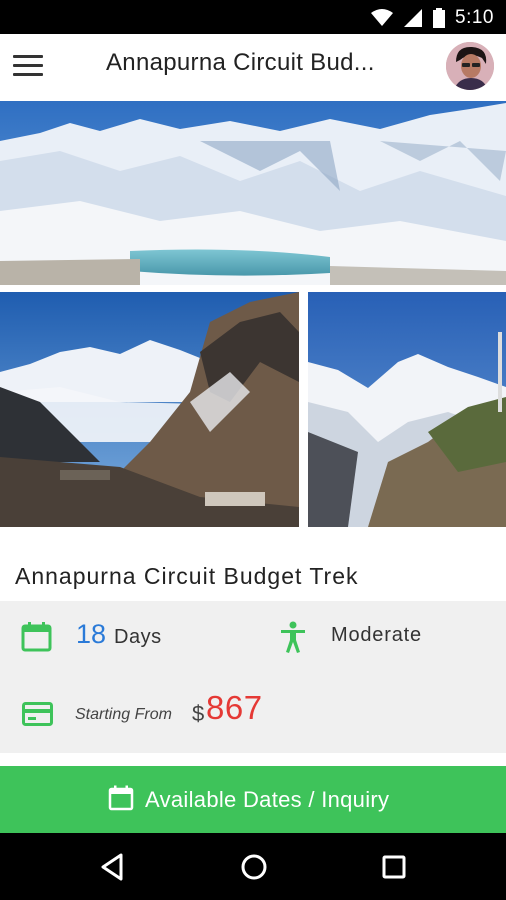  What do you see at coordinates (376, 635) in the screenshot?
I see `difficulty-level: Moderate` at bounding box center [376, 635].